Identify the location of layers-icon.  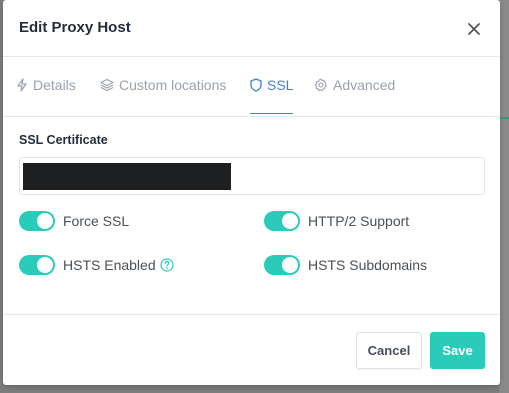
(107, 85).